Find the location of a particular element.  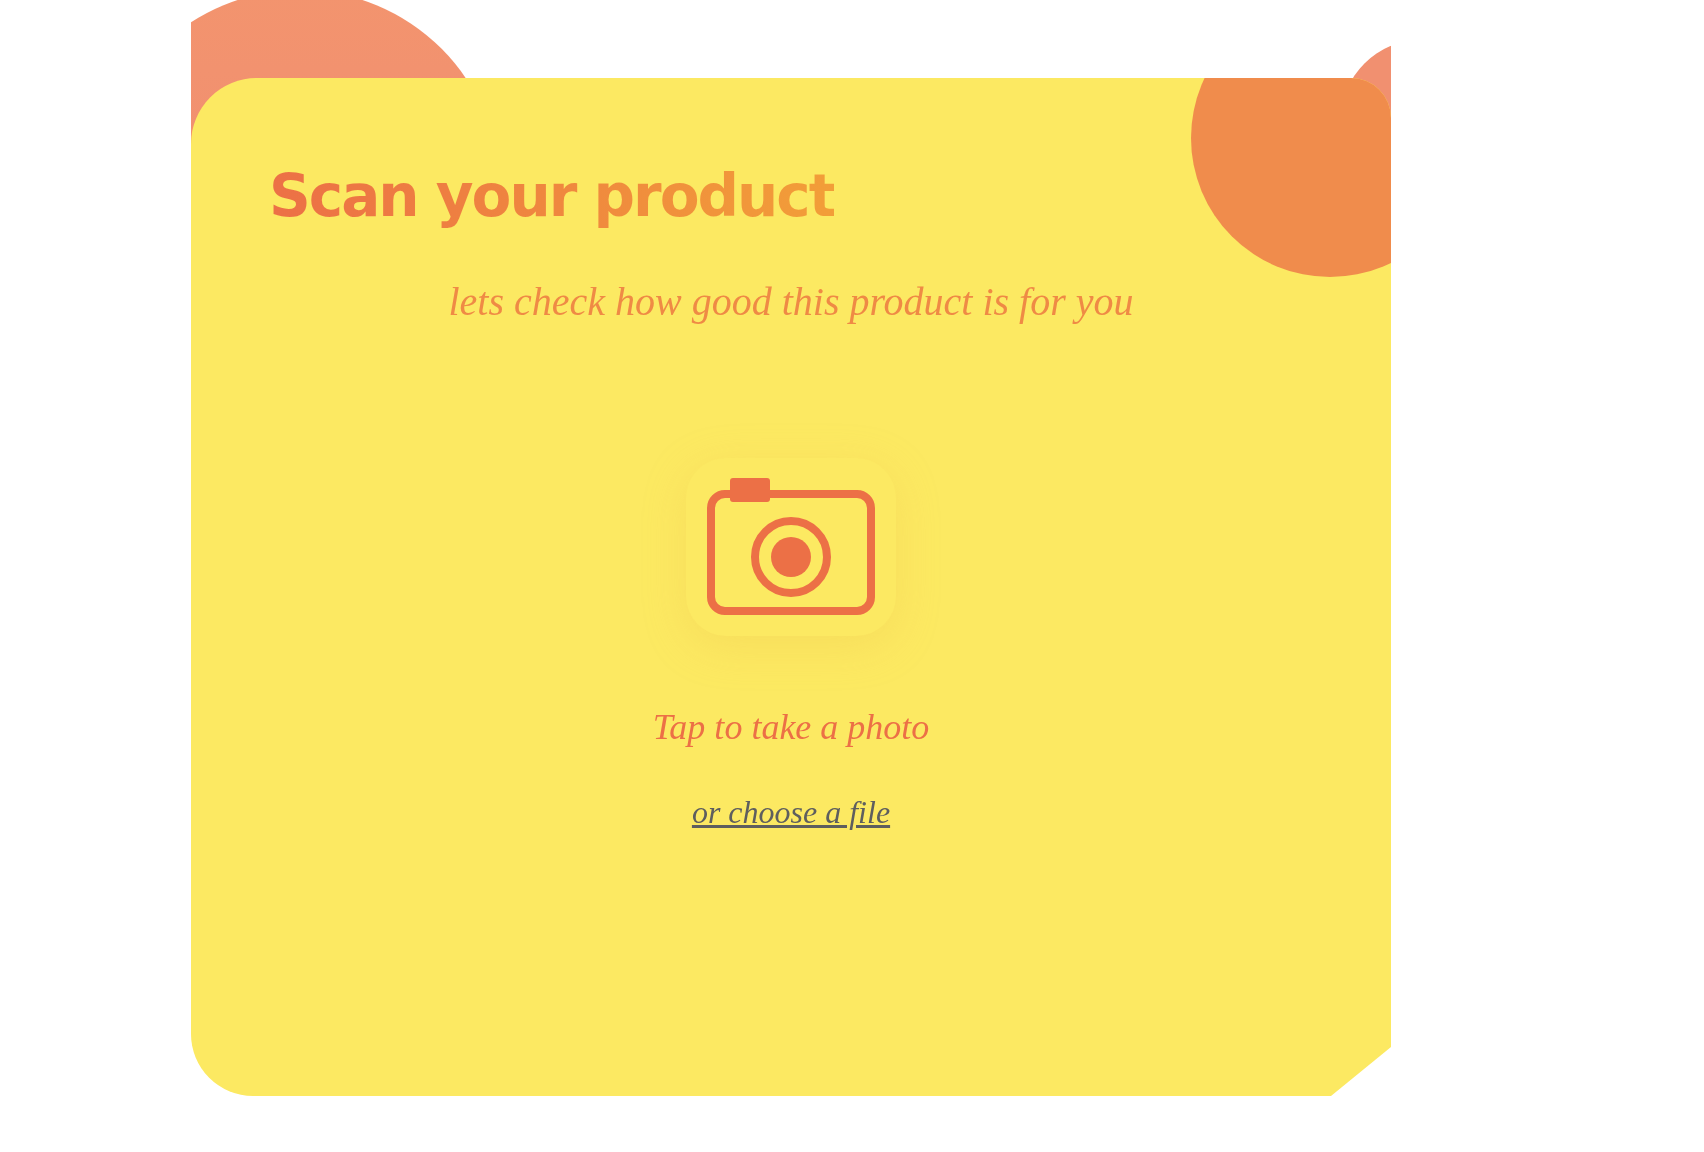

subtitle: lets check how good this product is for you is located at coordinates (791, 301).